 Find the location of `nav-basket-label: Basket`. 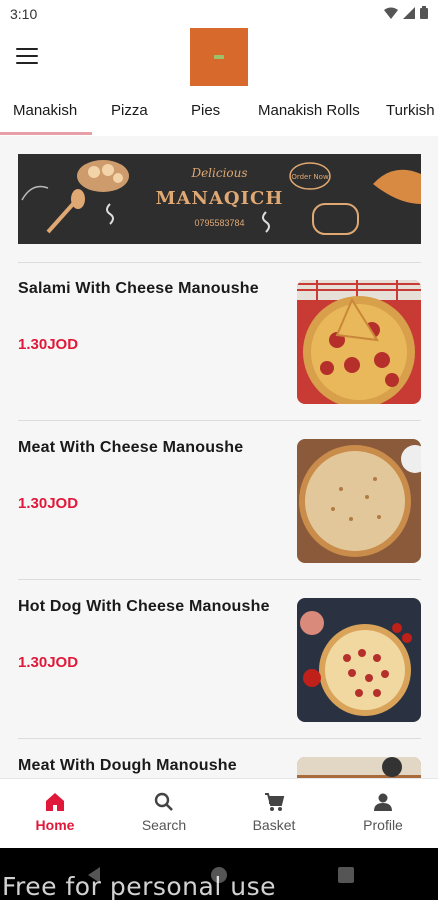

nav-basket-label: Basket is located at coordinates (274, 825).